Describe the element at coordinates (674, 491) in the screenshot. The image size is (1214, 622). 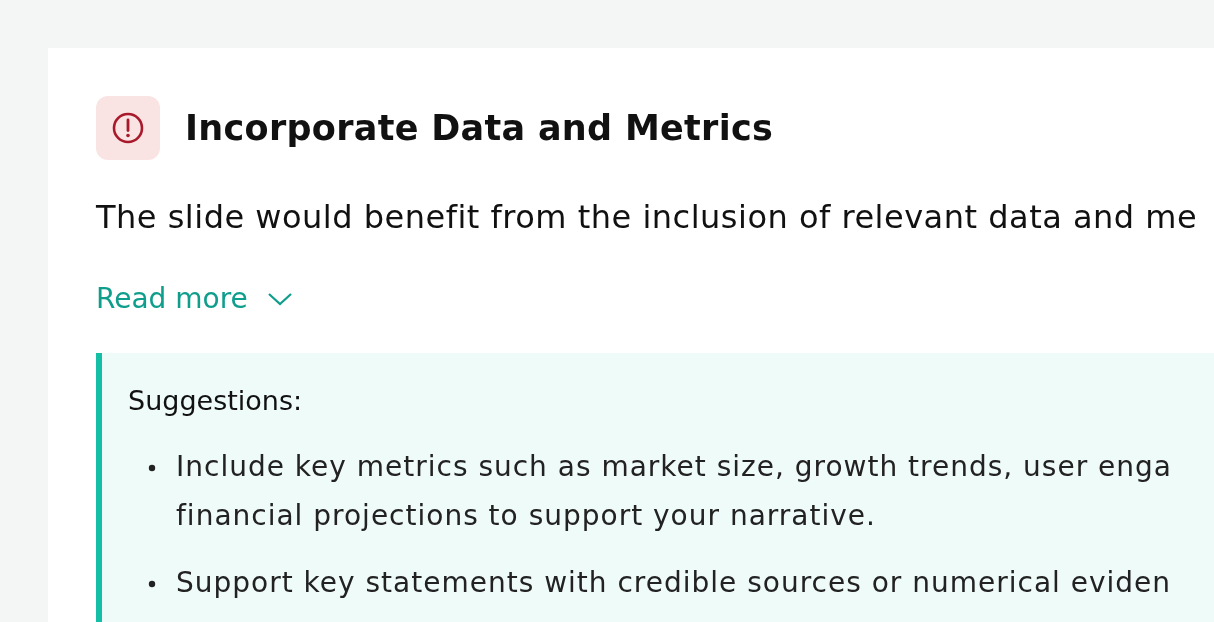
I see `suggestion-text: Include key metrics such as market size, growth trends, user enga financial projections to support your narrative.` at that location.